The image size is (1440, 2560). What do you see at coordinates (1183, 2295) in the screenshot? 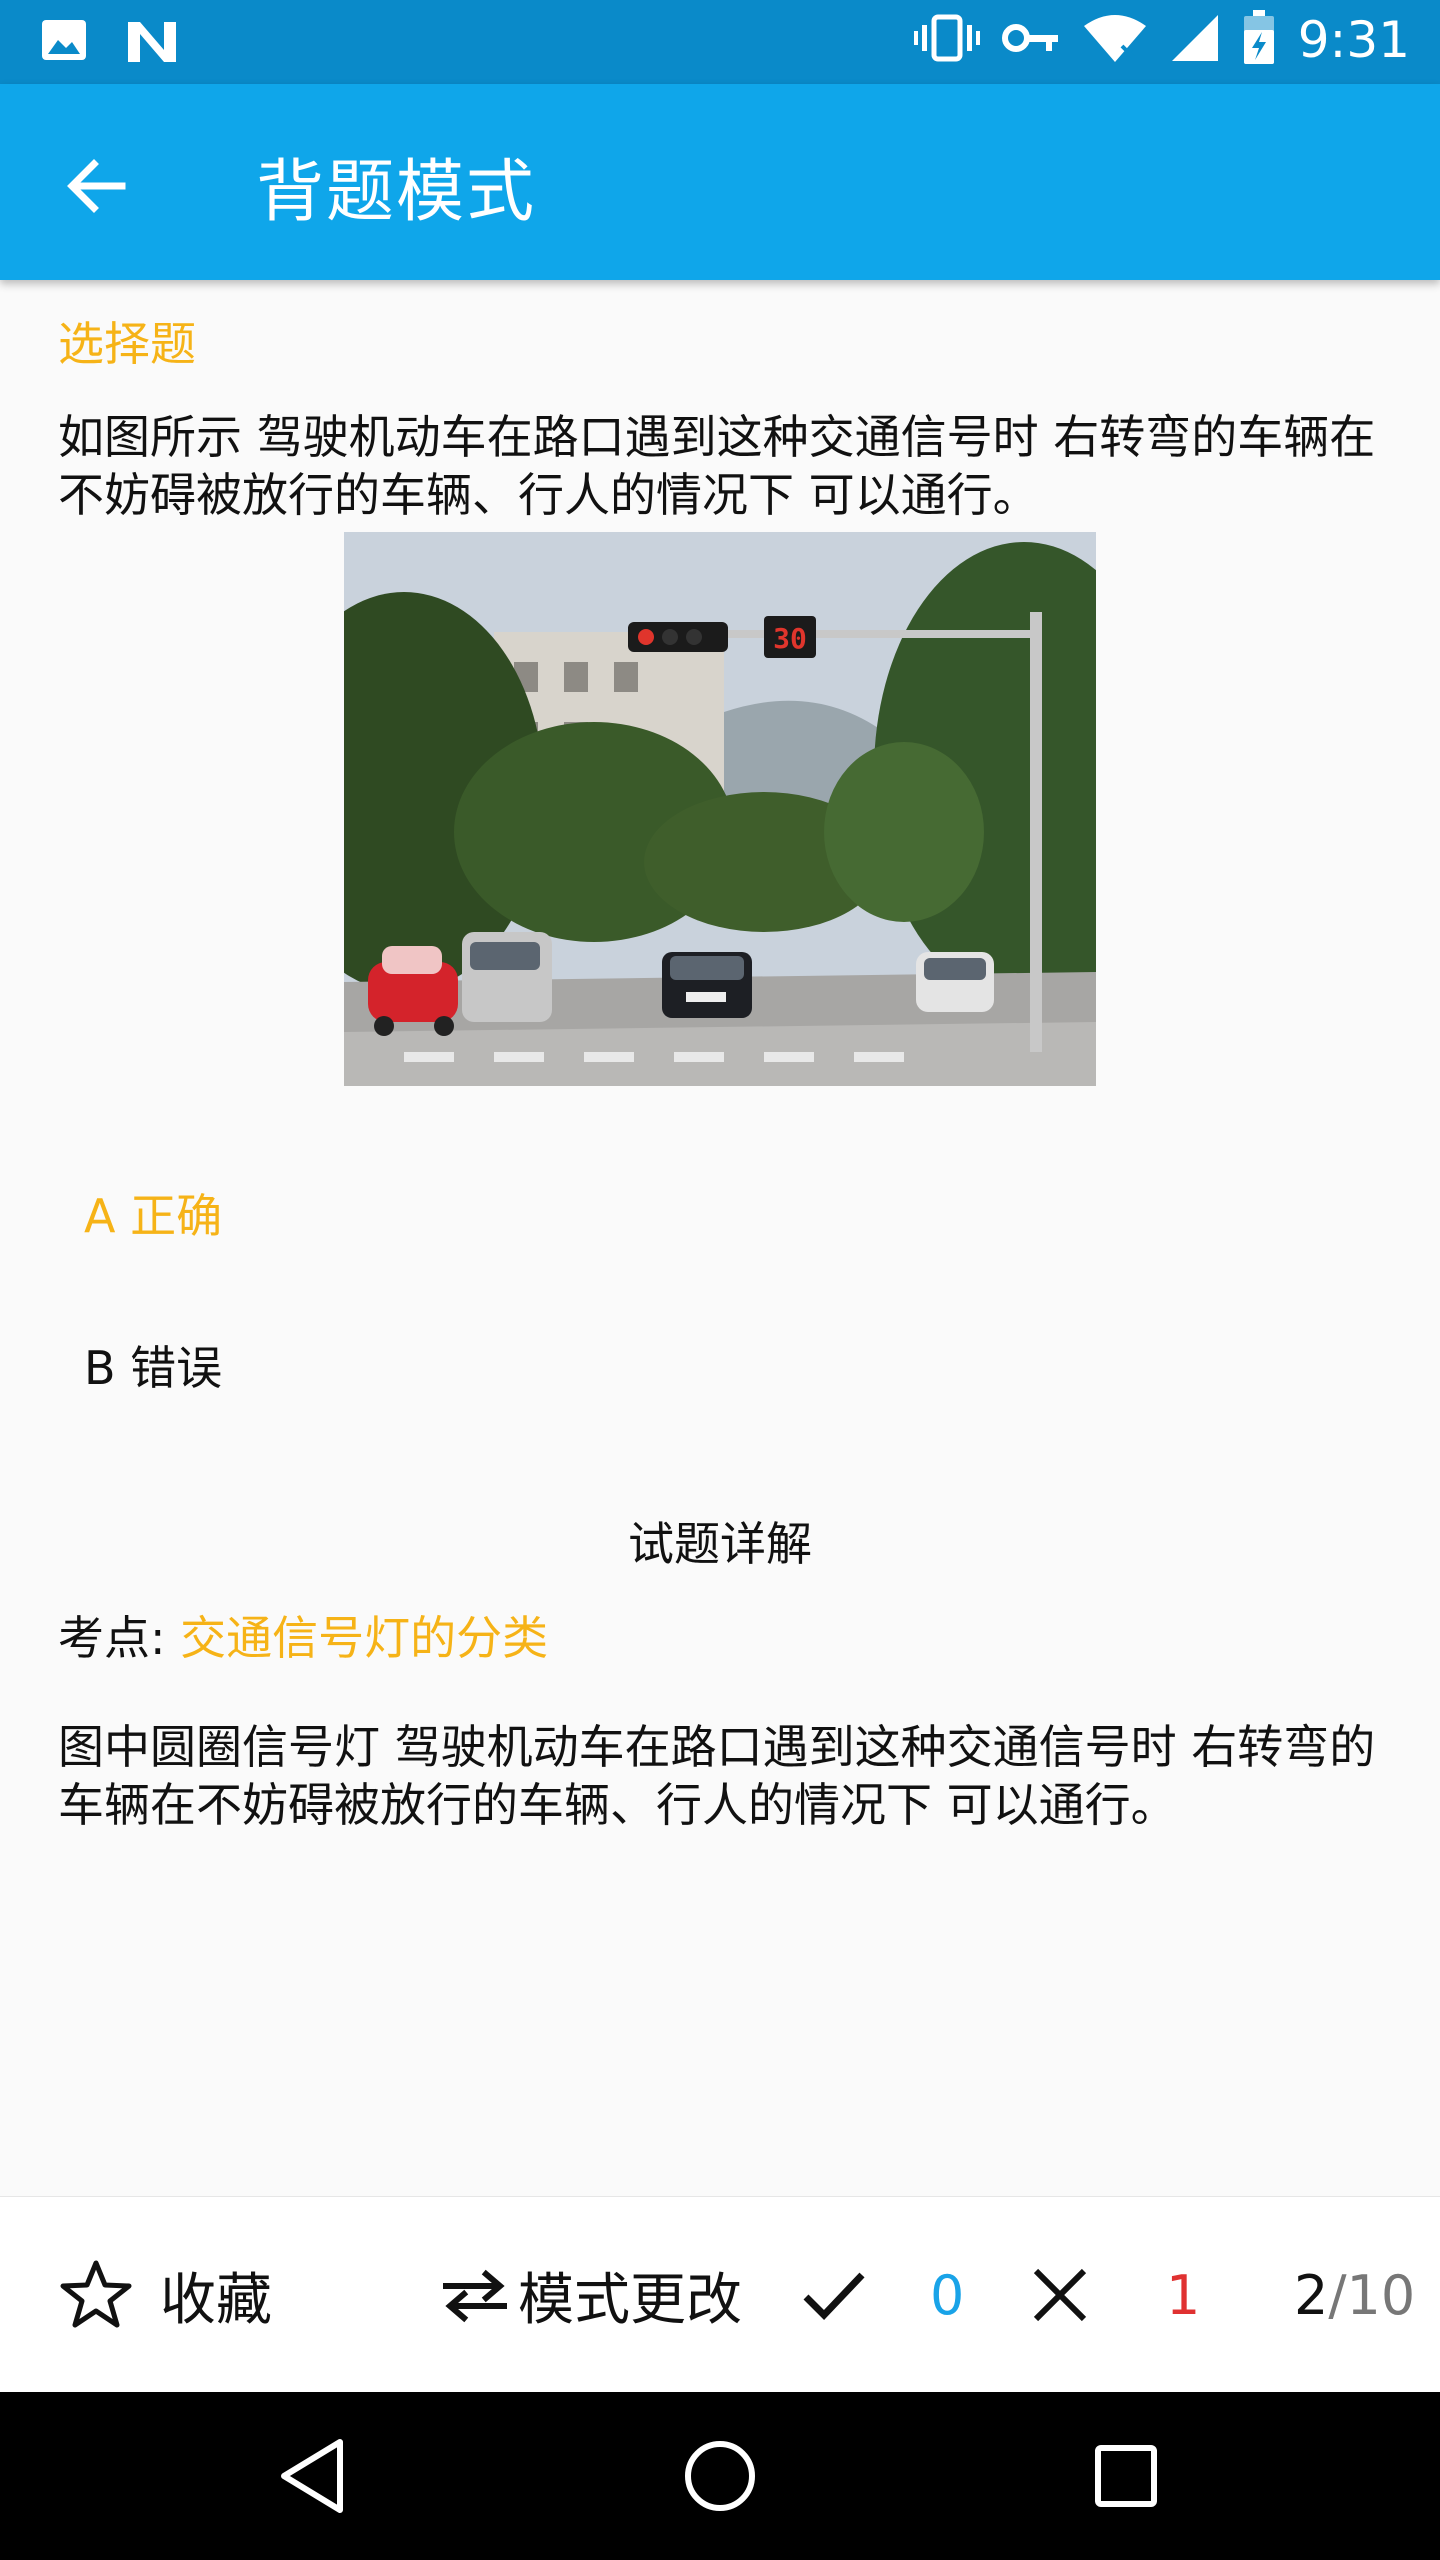
I see `wrong-count-value: 1` at bounding box center [1183, 2295].